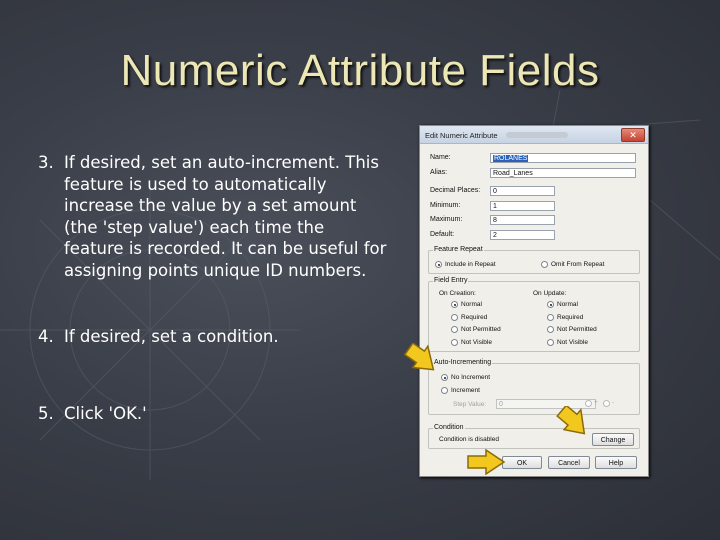 The width and height of the screenshot is (720, 540). What do you see at coordinates (567, 304) in the screenshot?
I see `update-normal-label: Normal` at bounding box center [567, 304].